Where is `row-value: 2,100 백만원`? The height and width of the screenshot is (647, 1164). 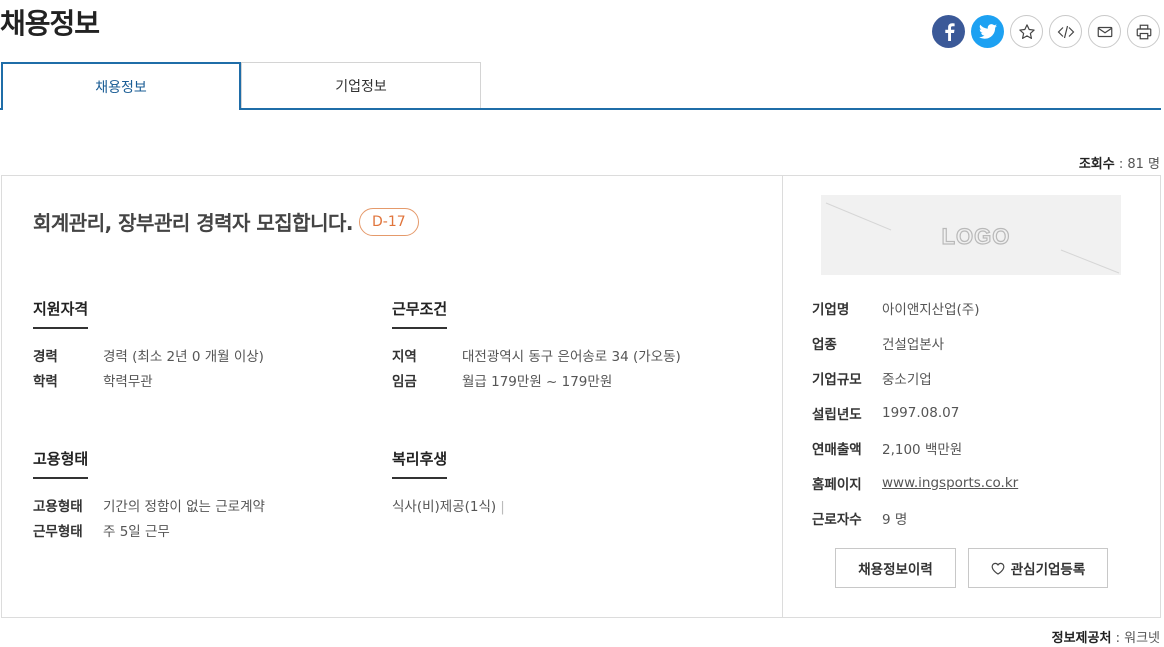 row-value: 2,100 백만원 is located at coordinates (922, 449).